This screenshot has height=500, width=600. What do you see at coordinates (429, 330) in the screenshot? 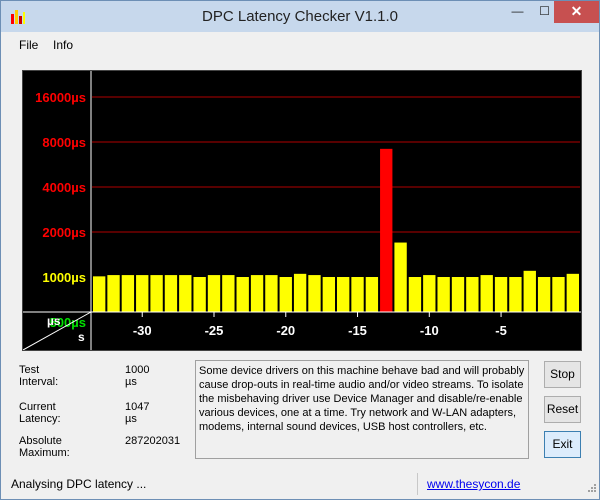
I see `x-tick-label: -10` at bounding box center [429, 330].